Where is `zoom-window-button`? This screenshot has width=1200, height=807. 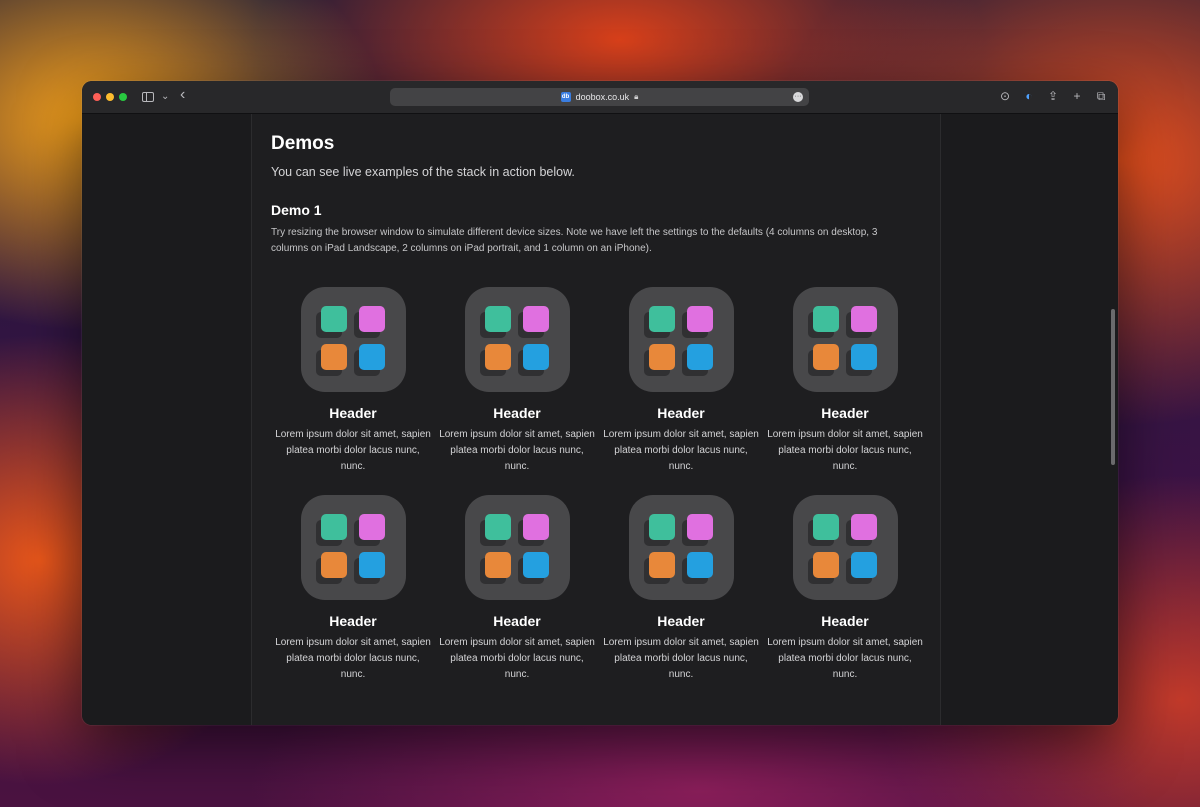 zoom-window-button is located at coordinates (123, 97).